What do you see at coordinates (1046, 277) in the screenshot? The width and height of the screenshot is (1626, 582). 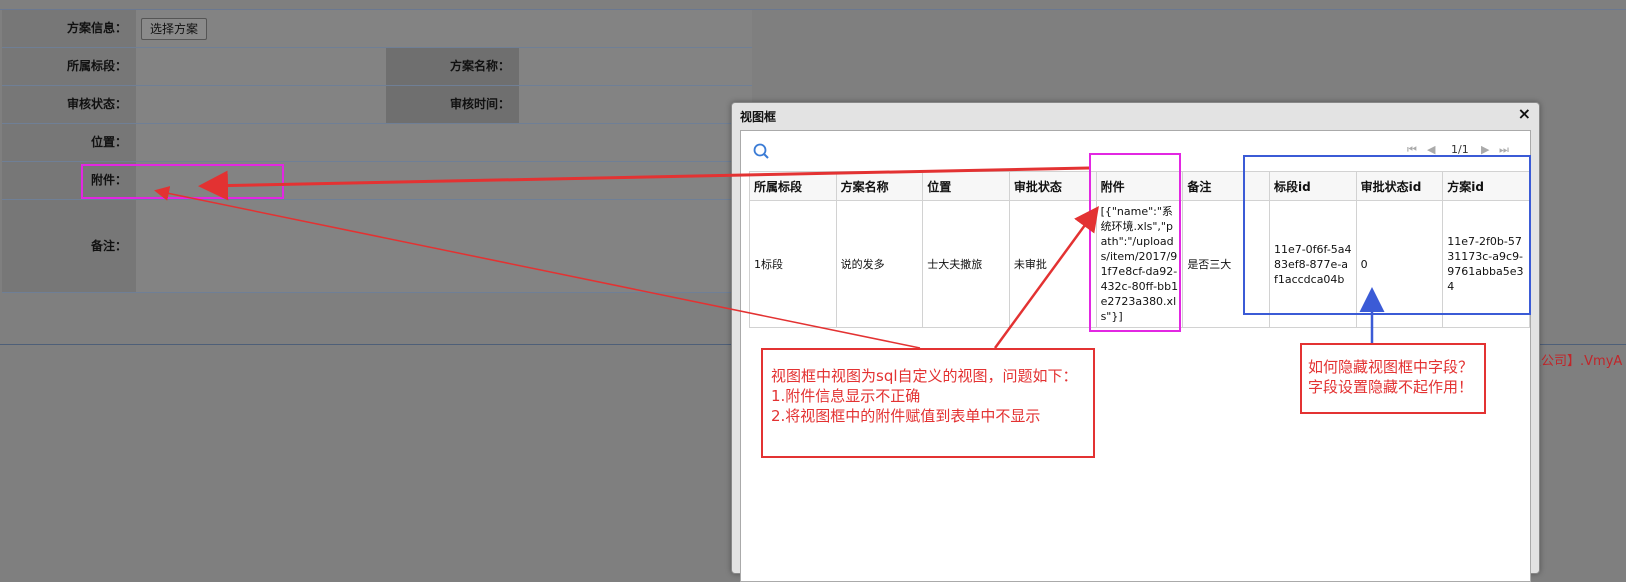 I see `arrow-note-to-attachment-column` at bounding box center [1046, 277].